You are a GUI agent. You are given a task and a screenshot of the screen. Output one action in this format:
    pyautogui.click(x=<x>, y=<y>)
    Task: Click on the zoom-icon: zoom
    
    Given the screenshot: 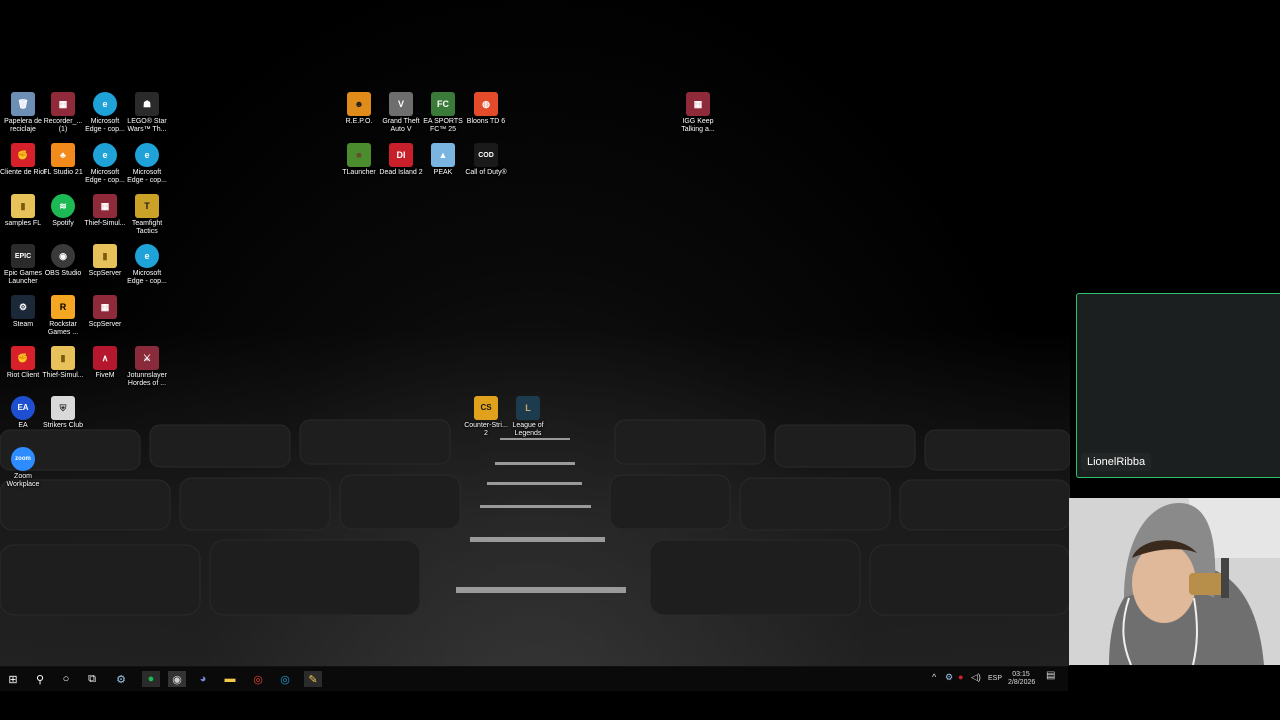 What is the action you would take?
    pyautogui.click(x=23, y=459)
    